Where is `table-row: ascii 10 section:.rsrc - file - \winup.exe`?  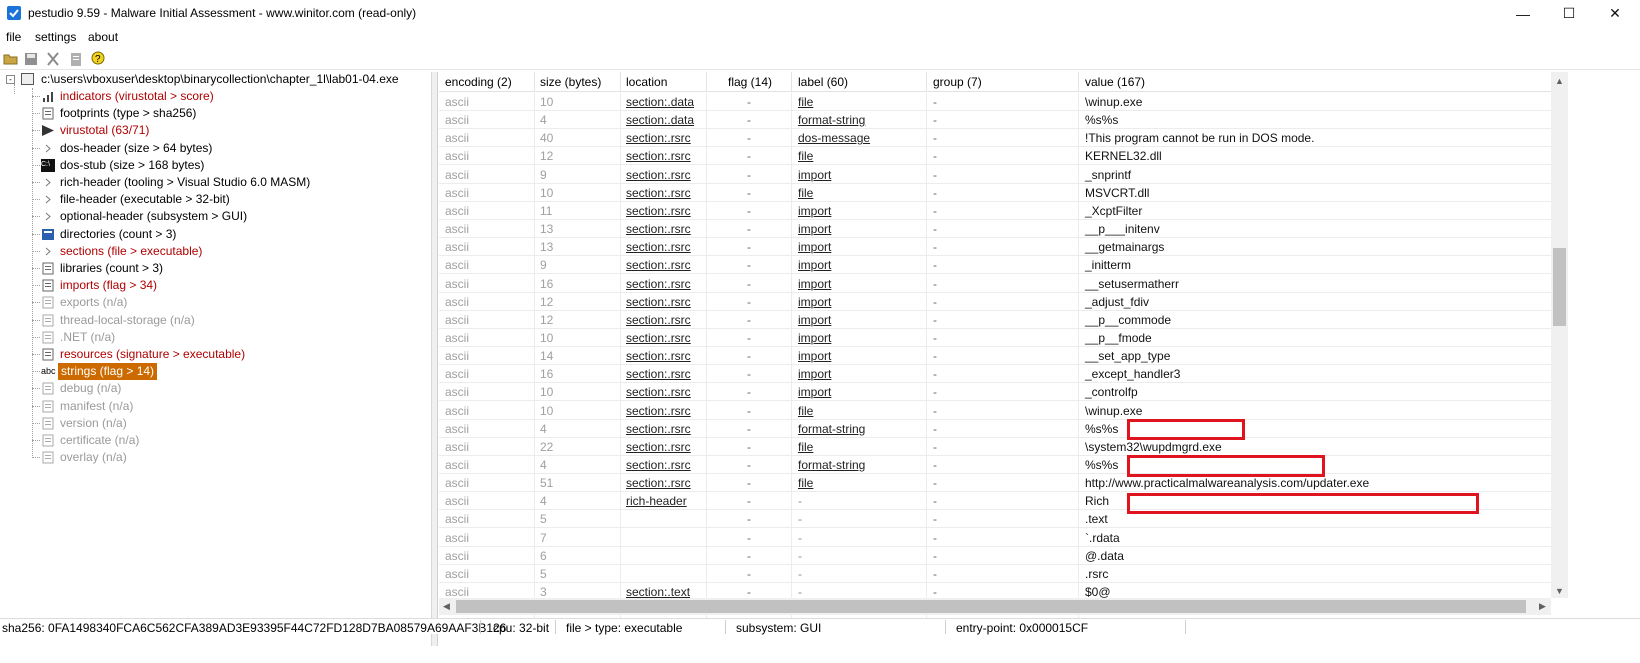 table-row: ascii 10 section:.rsrc - file - \winup.exe is located at coordinates (995, 411).